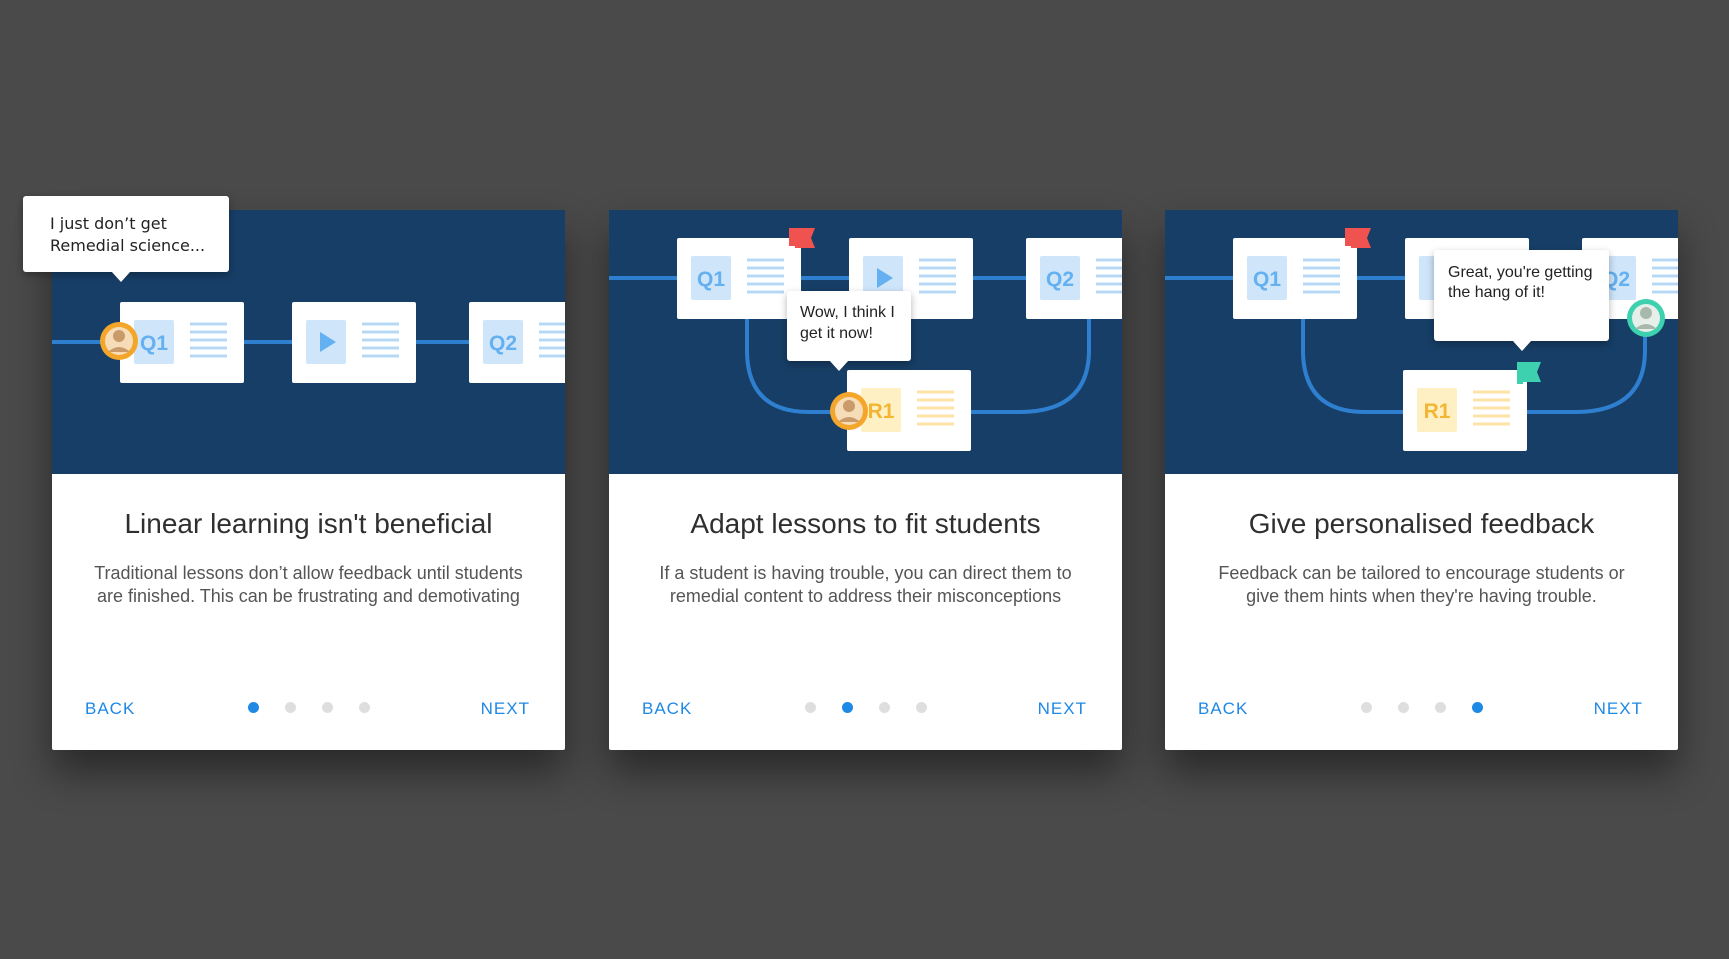 Image resolution: width=1729 pixels, height=959 pixels. Describe the element at coordinates (1421, 523) in the screenshot. I see `card-title: Give personalised feedback` at that location.